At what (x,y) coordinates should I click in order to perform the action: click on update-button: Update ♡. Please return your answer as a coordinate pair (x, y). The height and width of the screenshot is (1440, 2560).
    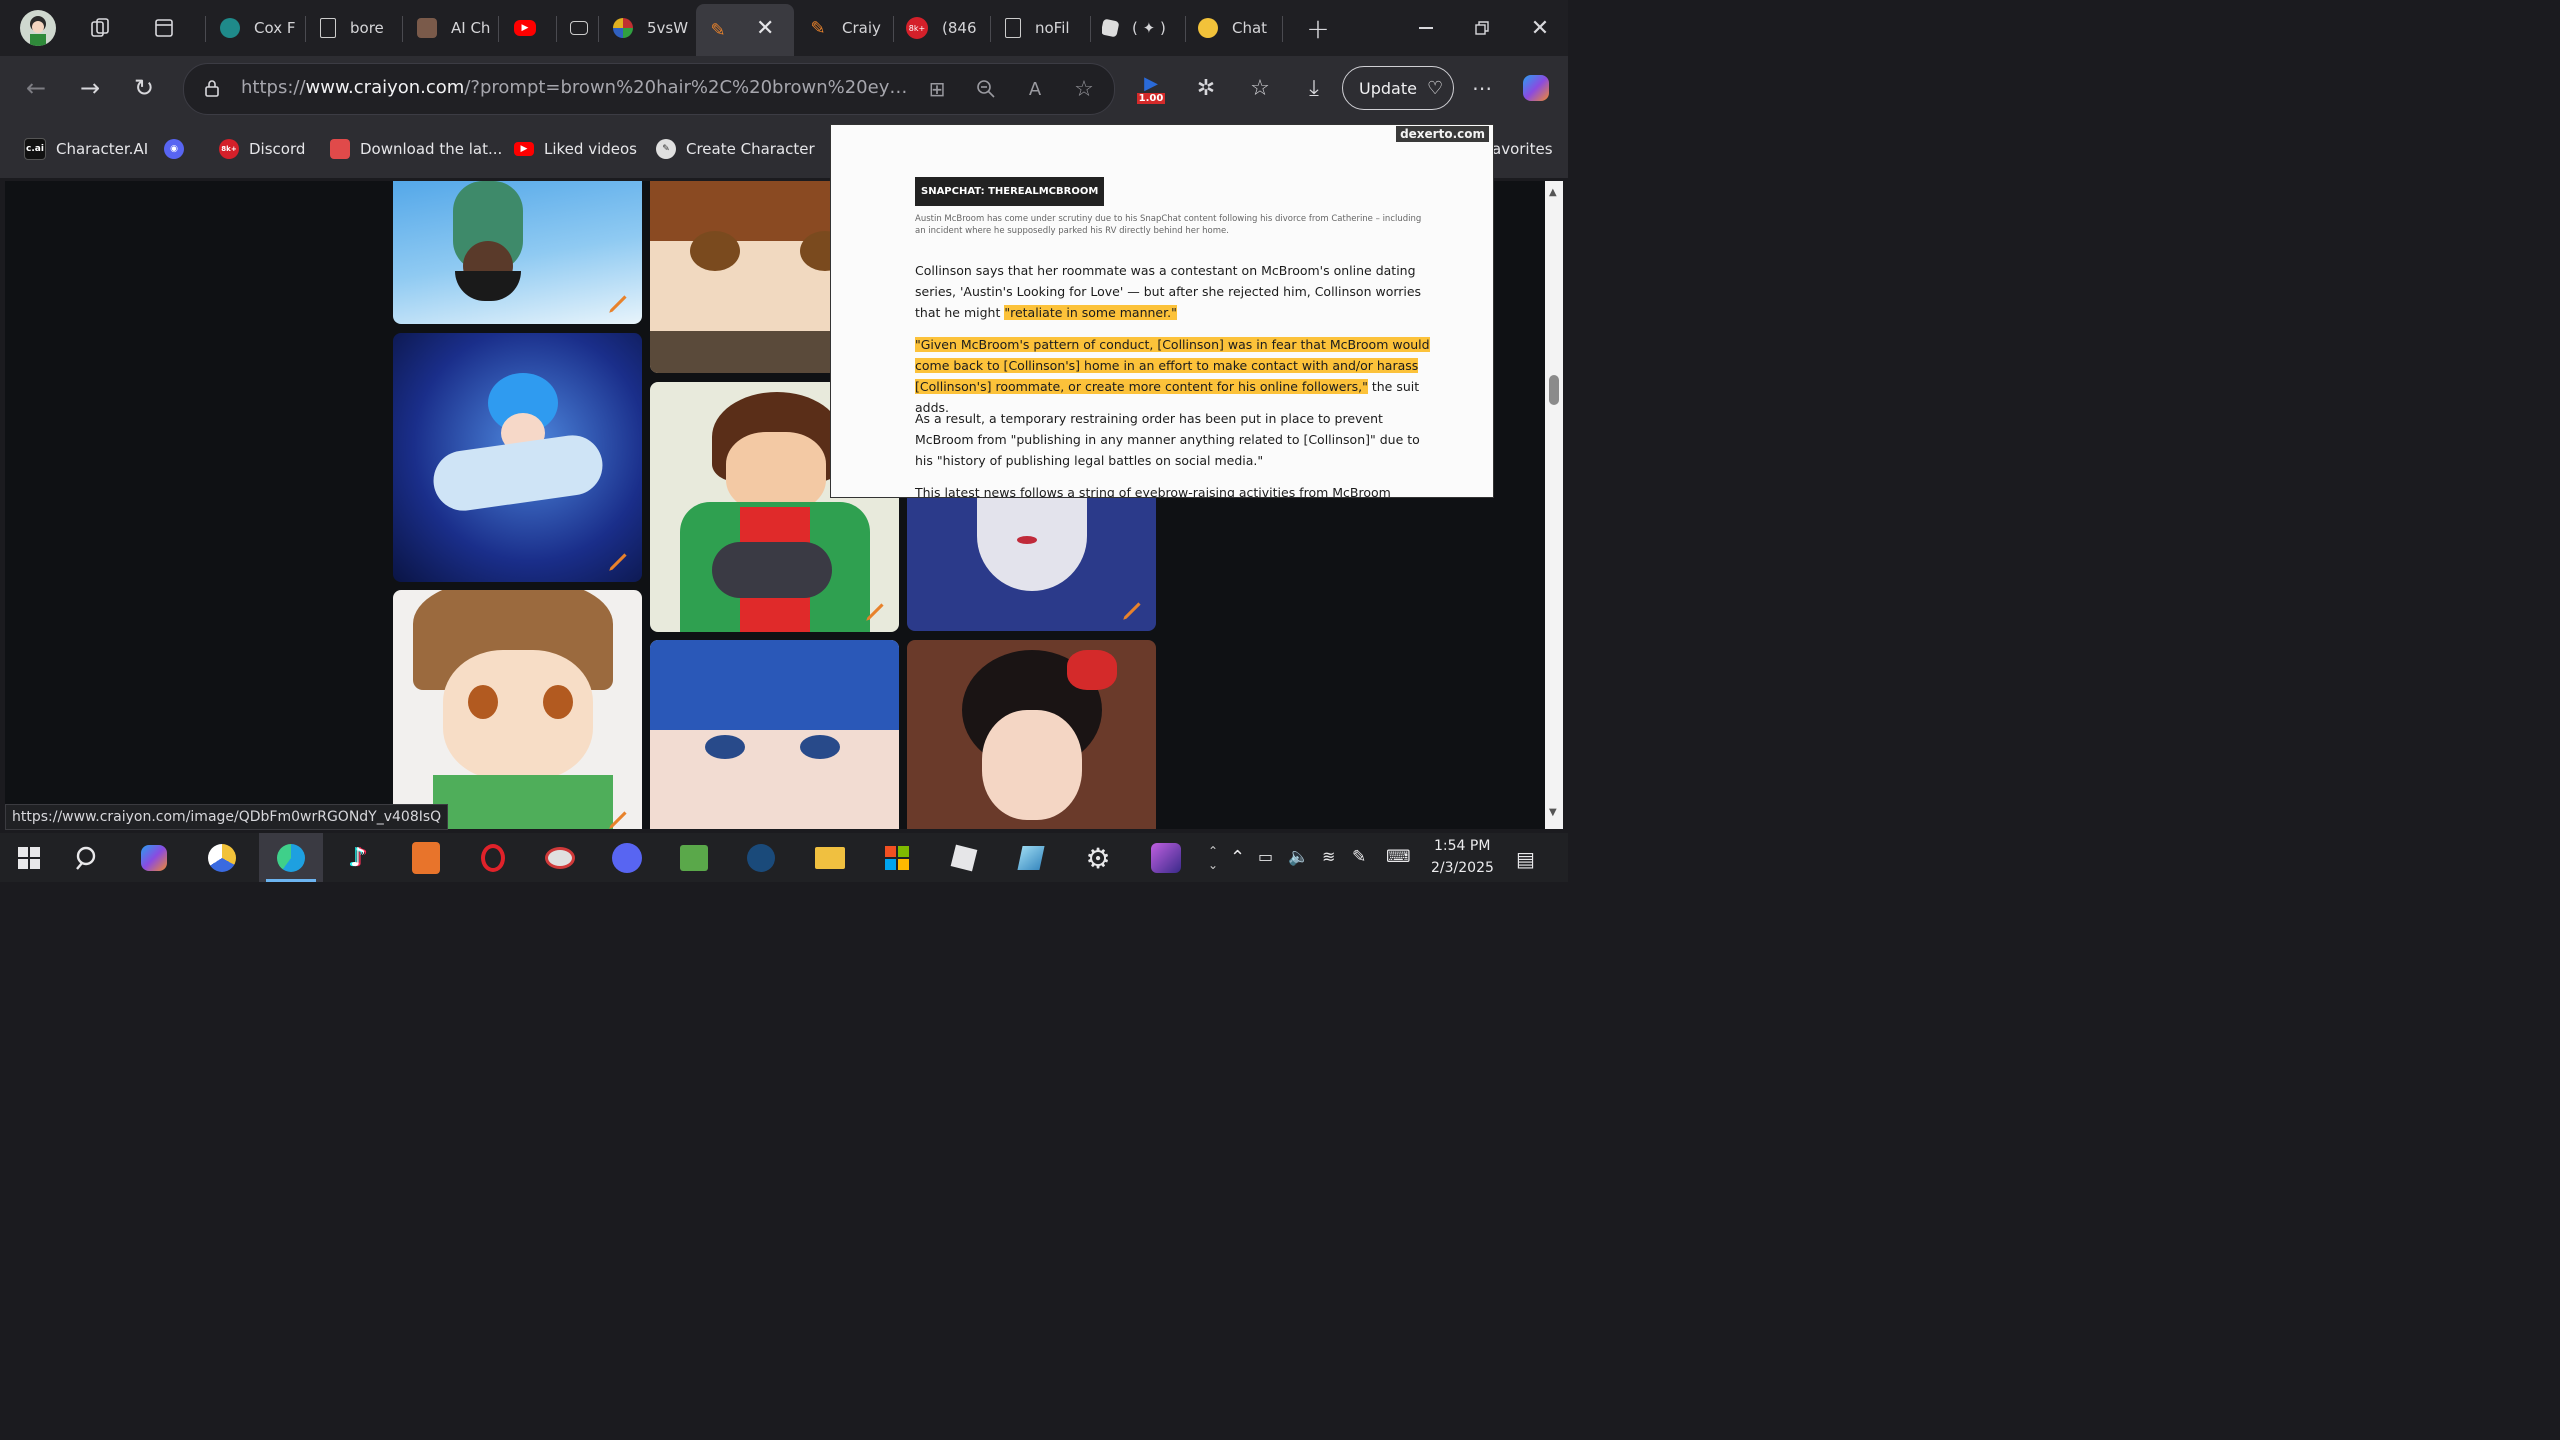
    Looking at the image, I should click on (1398, 88).